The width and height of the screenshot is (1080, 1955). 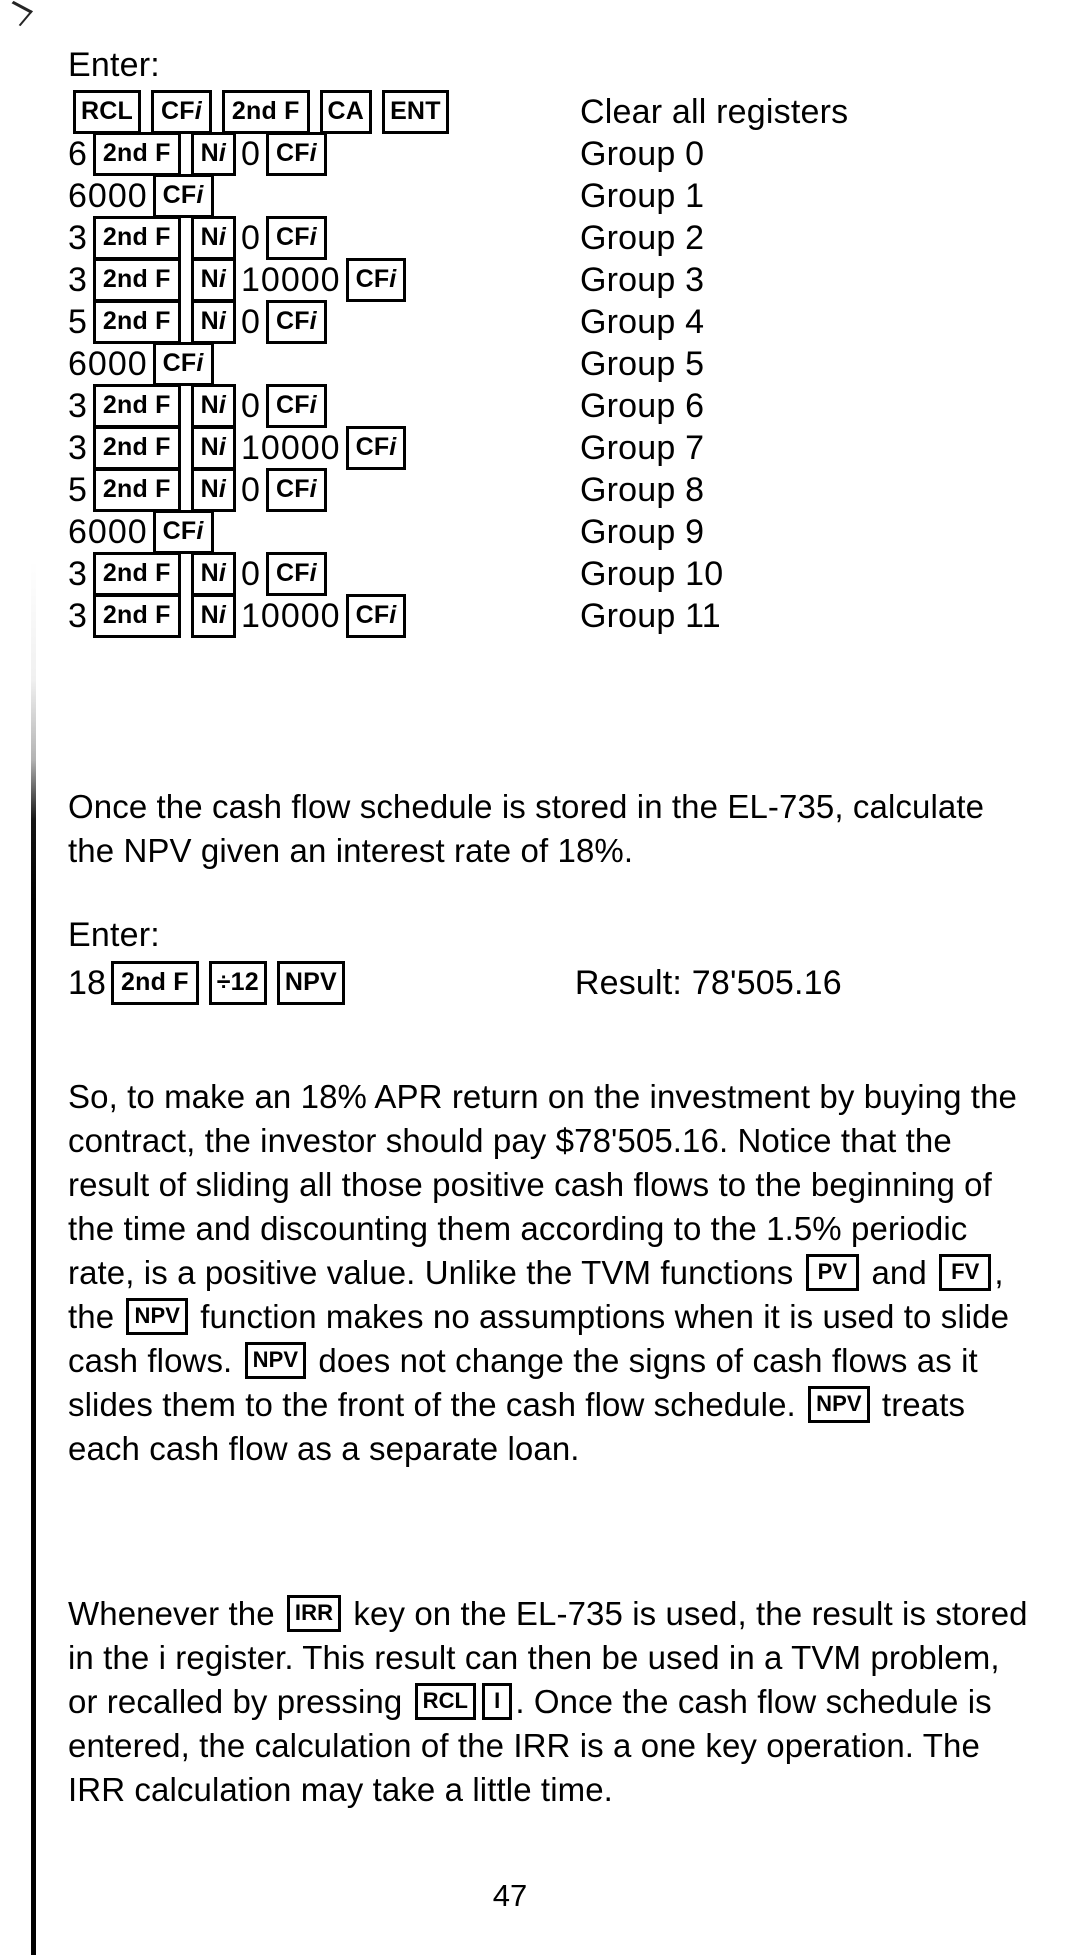 I want to click on key-sequence: RCL CFi 2nd F CA ENT, so click(x=318, y=112).